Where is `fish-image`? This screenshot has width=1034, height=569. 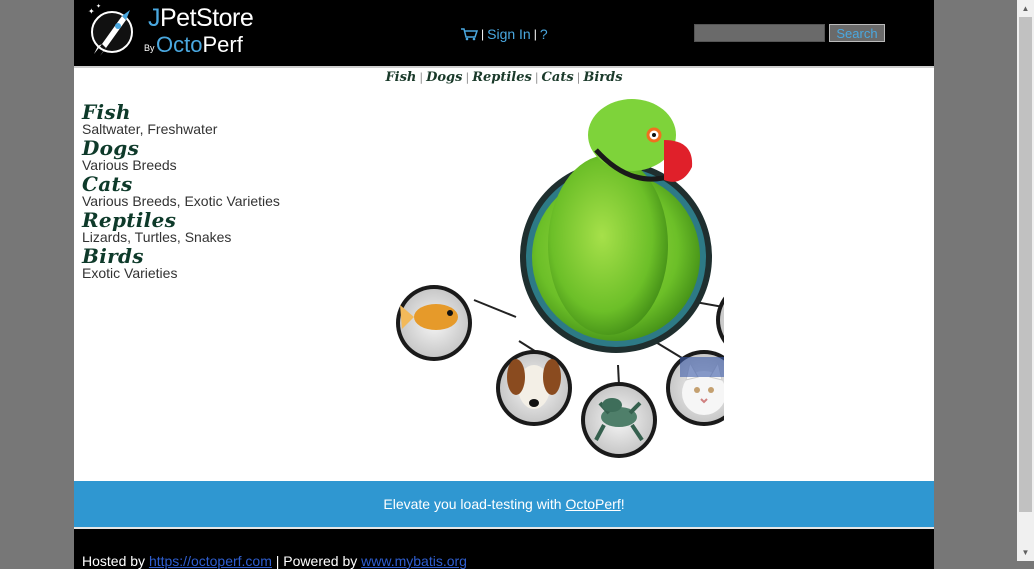
fish-image is located at coordinates (434, 323).